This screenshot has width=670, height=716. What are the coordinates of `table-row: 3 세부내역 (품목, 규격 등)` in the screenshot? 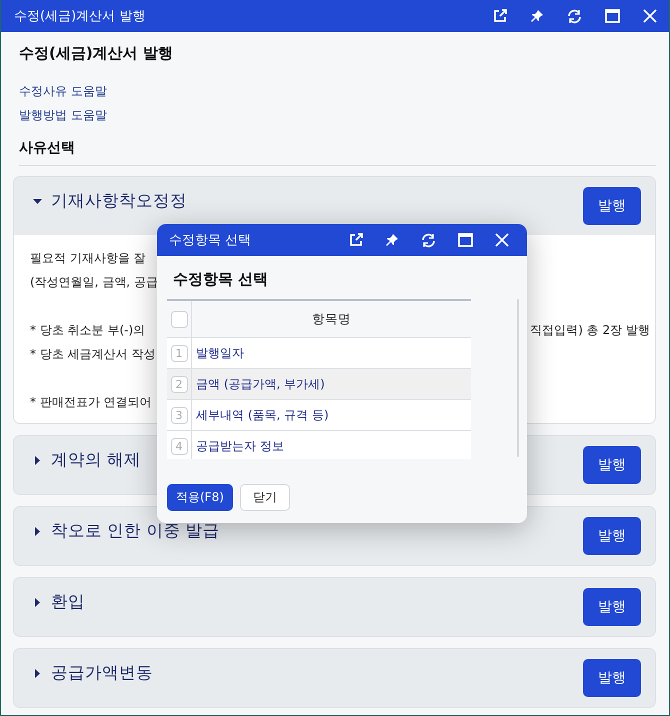 It's located at (319, 415).